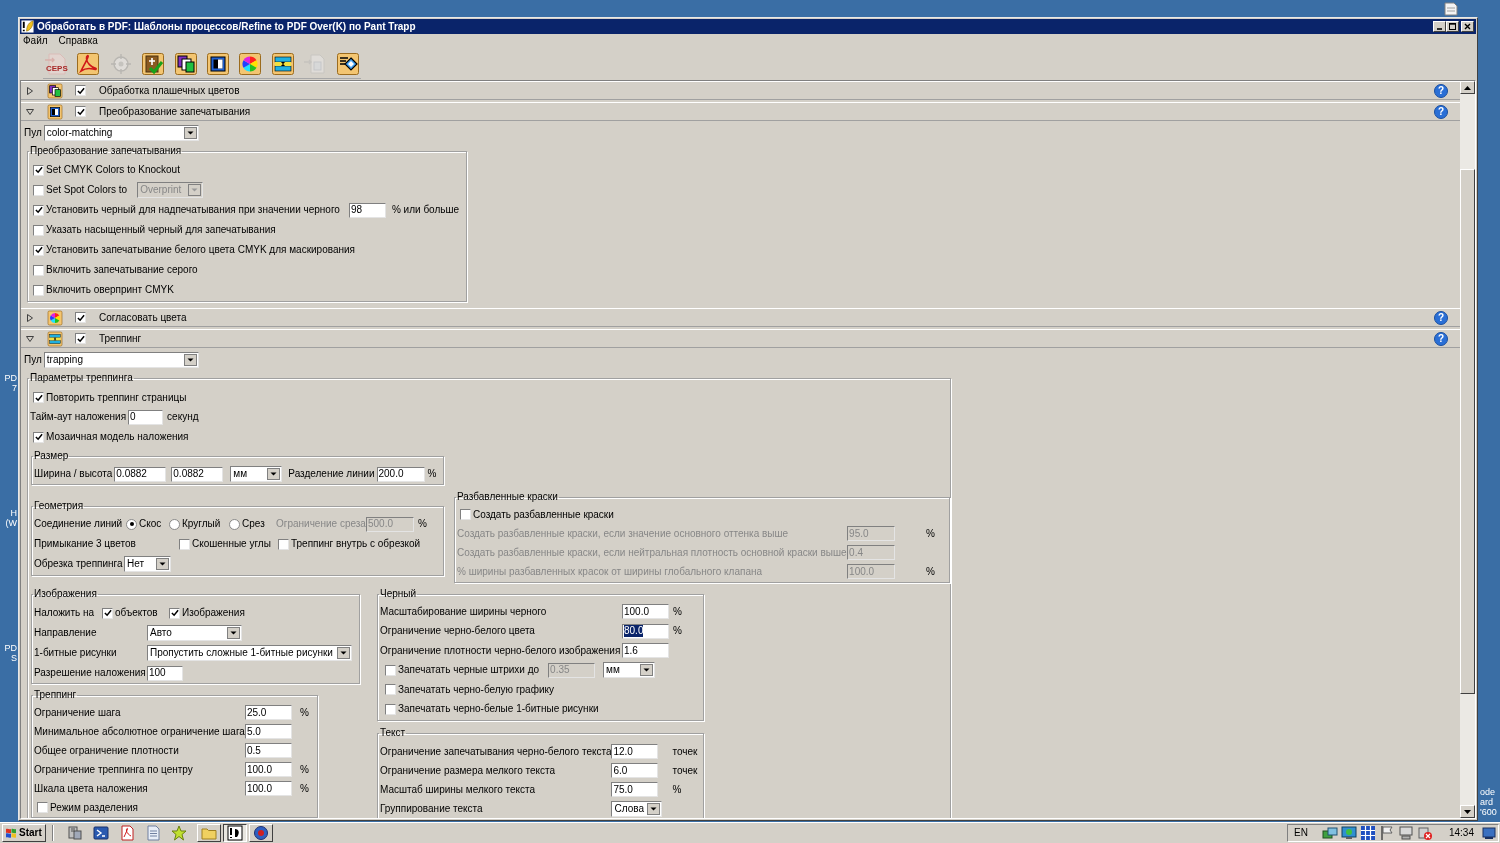 The width and height of the screenshot is (1500, 843). I want to click on swirl-icon, so click(88, 64).